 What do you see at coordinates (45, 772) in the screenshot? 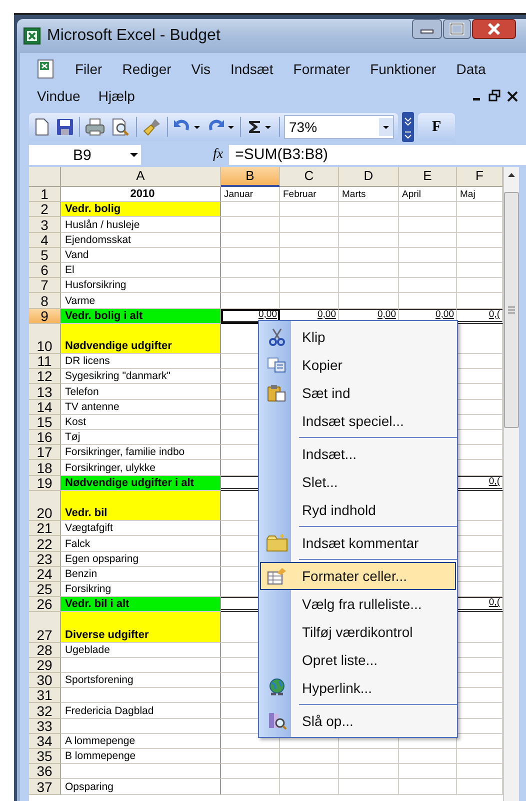
I see `row-header: 36` at bounding box center [45, 772].